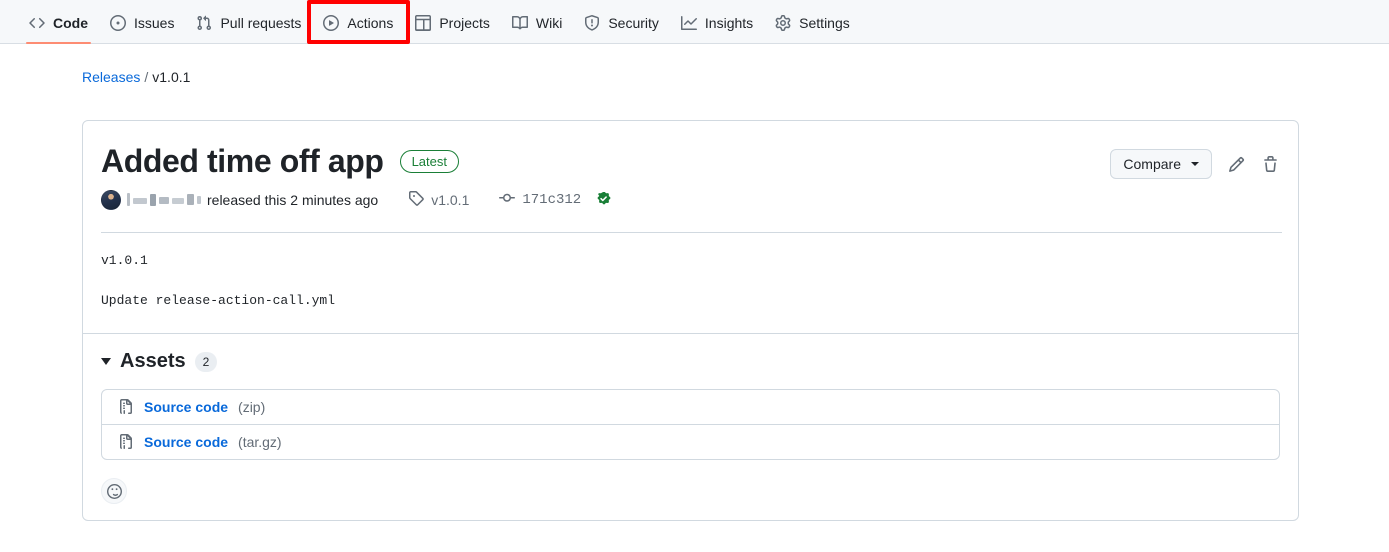 The height and width of the screenshot is (552, 1389). What do you see at coordinates (1195, 164) in the screenshot?
I see `chevron-down-icon` at bounding box center [1195, 164].